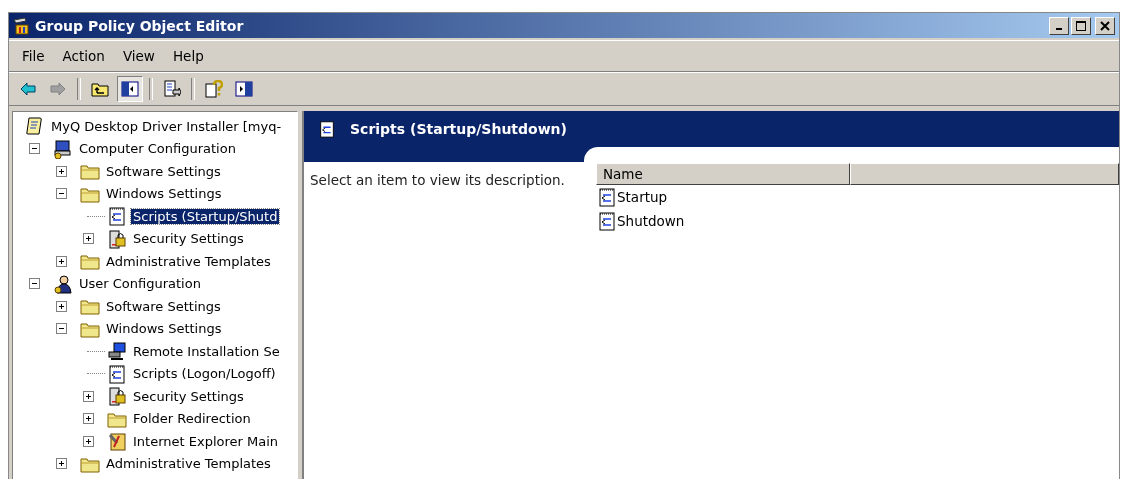 Image resolution: width=1126 pixels, height=479 pixels. I want to click on help-icon, so click(214, 89).